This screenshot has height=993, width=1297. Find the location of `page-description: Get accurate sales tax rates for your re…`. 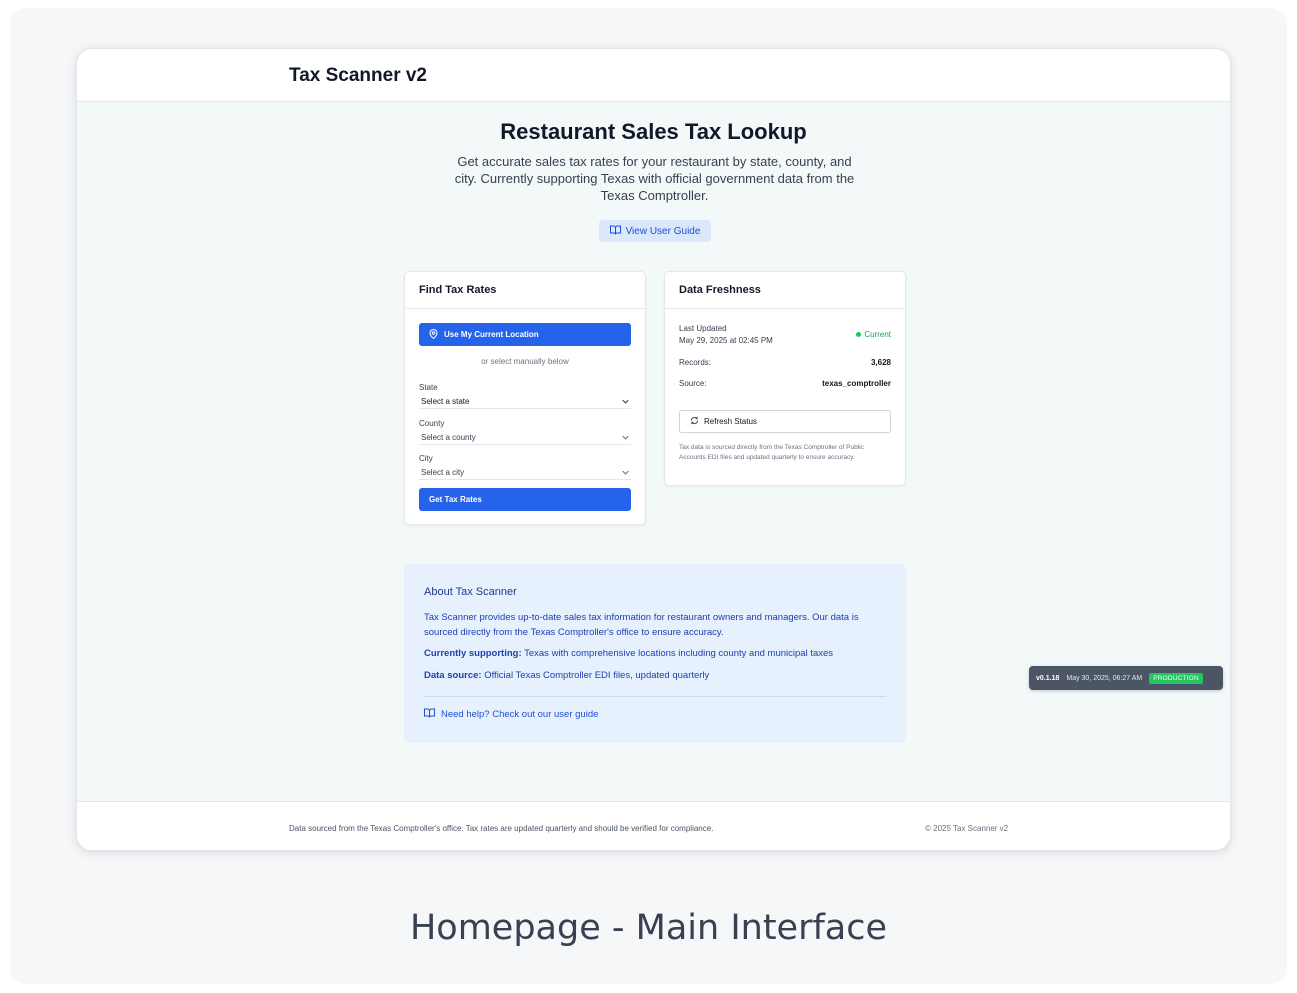

page-description: Get accurate sales tax rates for your re… is located at coordinates (654, 178).